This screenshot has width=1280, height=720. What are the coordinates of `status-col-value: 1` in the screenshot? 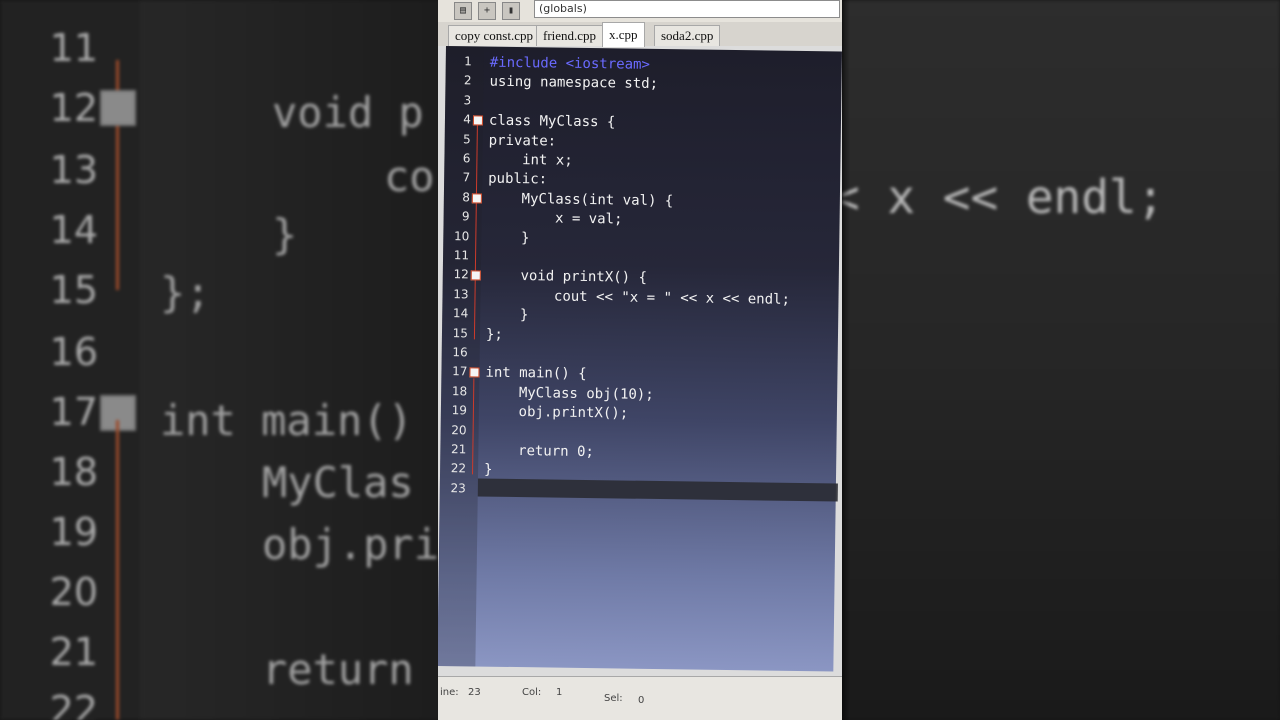 It's located at (559, 692).